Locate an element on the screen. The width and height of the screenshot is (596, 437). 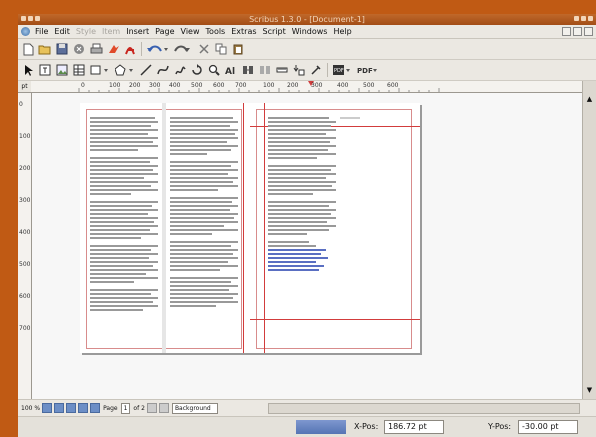
column-gutter is located at coordinates (164, 228).